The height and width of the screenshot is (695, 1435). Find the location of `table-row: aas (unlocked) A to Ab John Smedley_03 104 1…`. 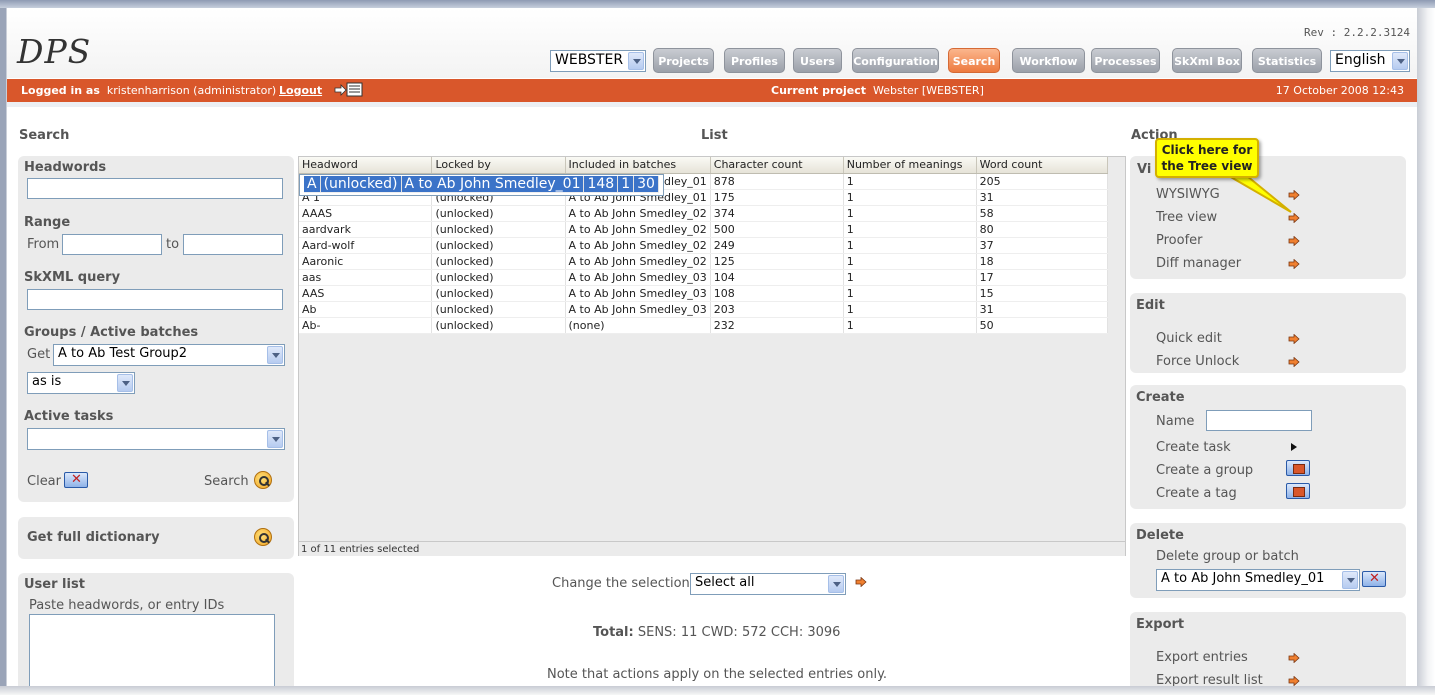

table-row: aas (unlocked) A to Ab John Smedley_03 104 1… is located at coordinates (704, 277).